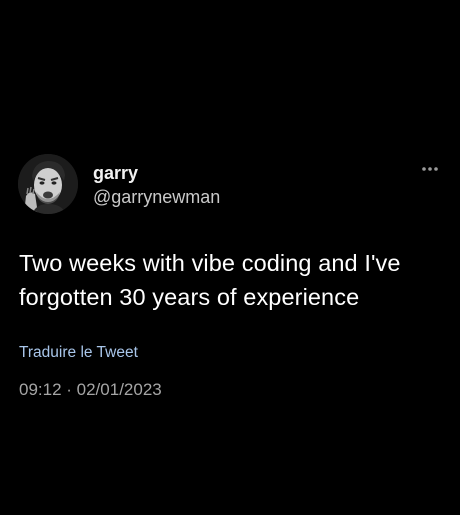  I want to click on translate-tweet-link: Traduire le Tweet, so click(78, 353).